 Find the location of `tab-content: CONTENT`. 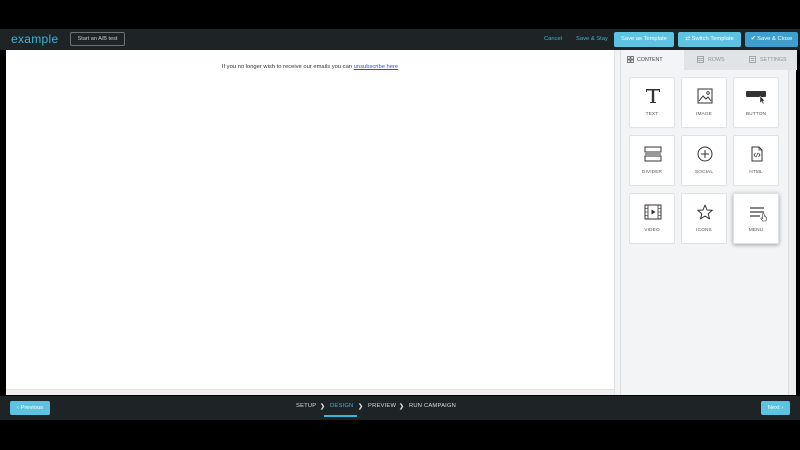

tab-content: CONTENT is located at coordinates (652, 60).